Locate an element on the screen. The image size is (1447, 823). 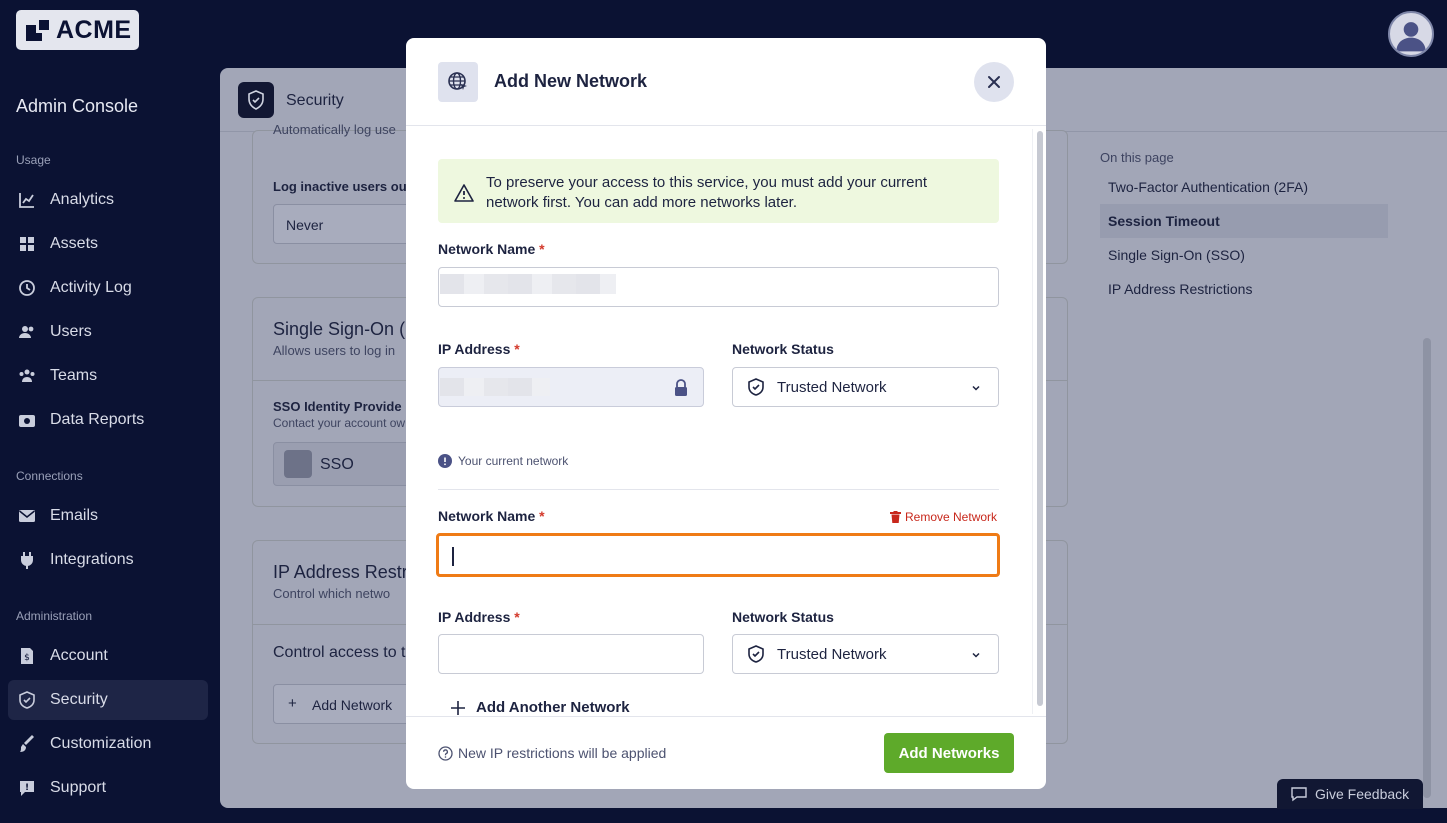
remove-network-label: Remove Network is located at coordinates (951, 517).